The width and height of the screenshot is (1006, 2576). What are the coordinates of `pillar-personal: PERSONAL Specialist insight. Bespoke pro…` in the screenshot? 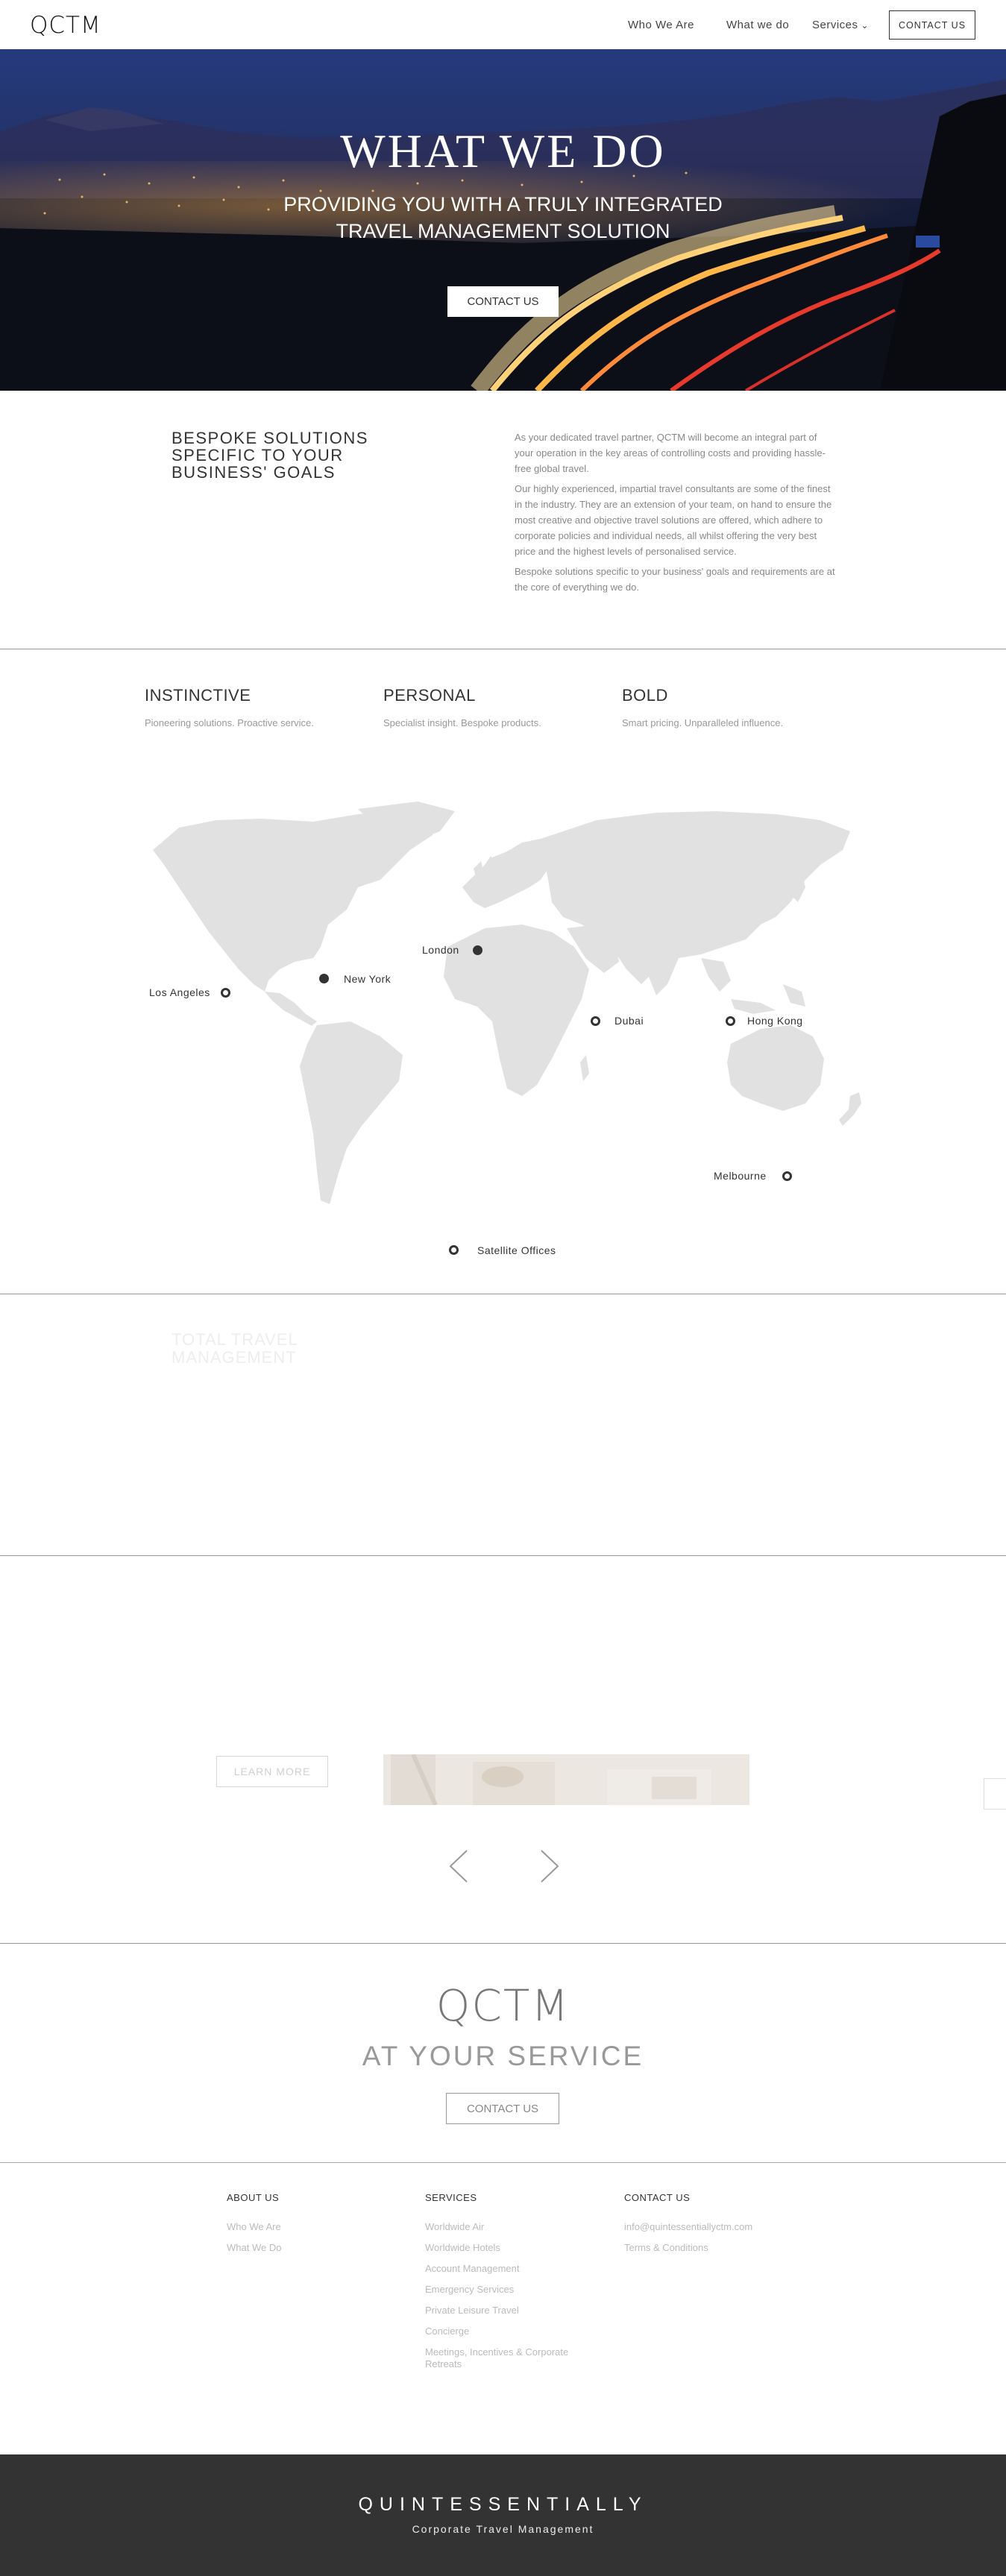 It's located at (495, 707).